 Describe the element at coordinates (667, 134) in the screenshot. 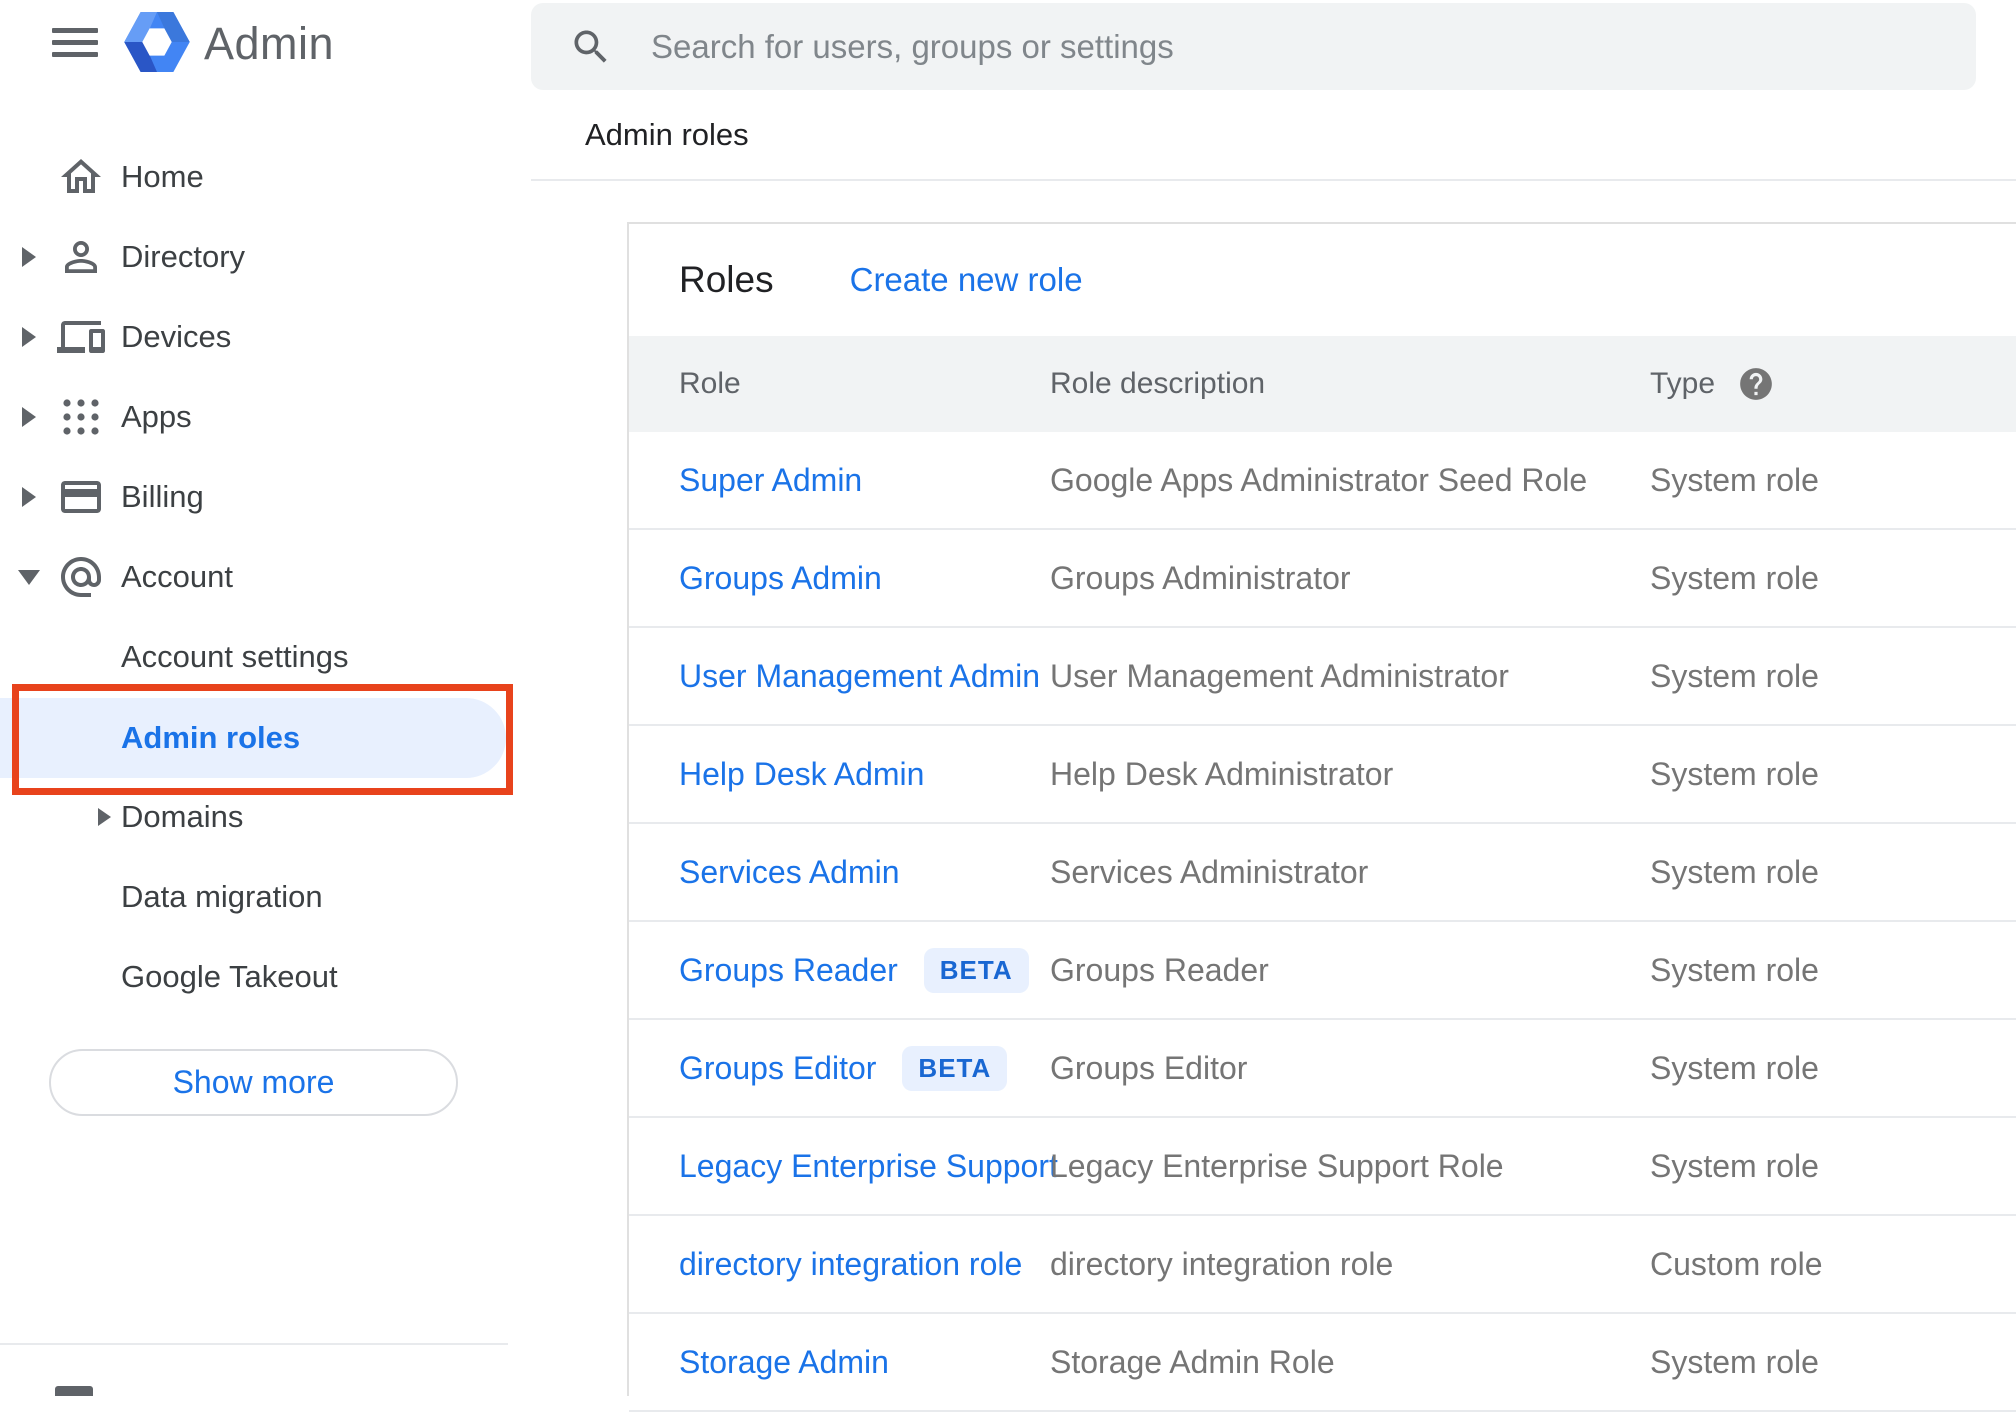

I see `breadcrumb: Admin roles` at that location.